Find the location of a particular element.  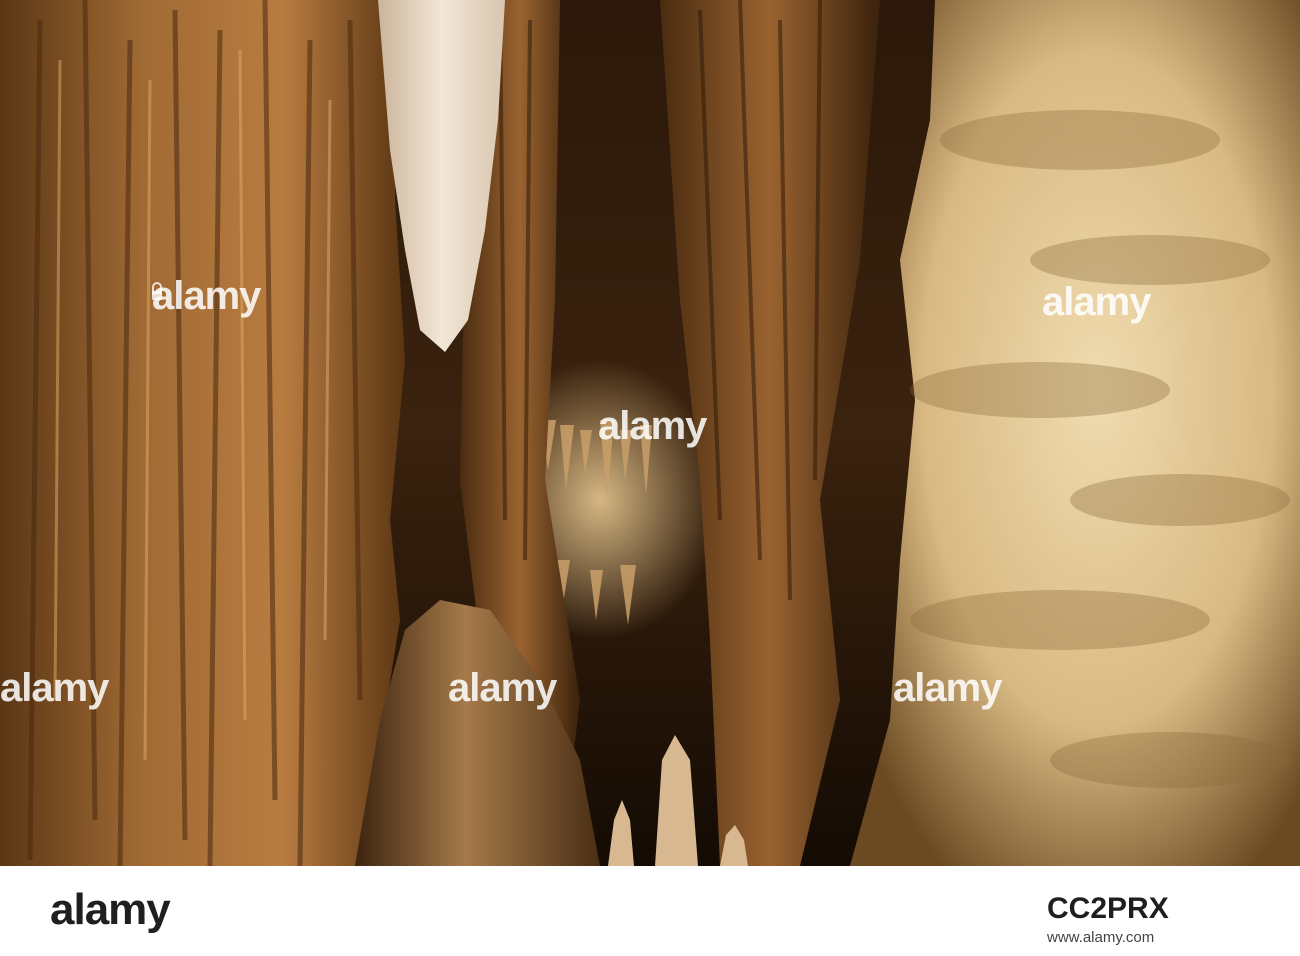

footer-logo-text: alamy is located at coordinates (110, 909).